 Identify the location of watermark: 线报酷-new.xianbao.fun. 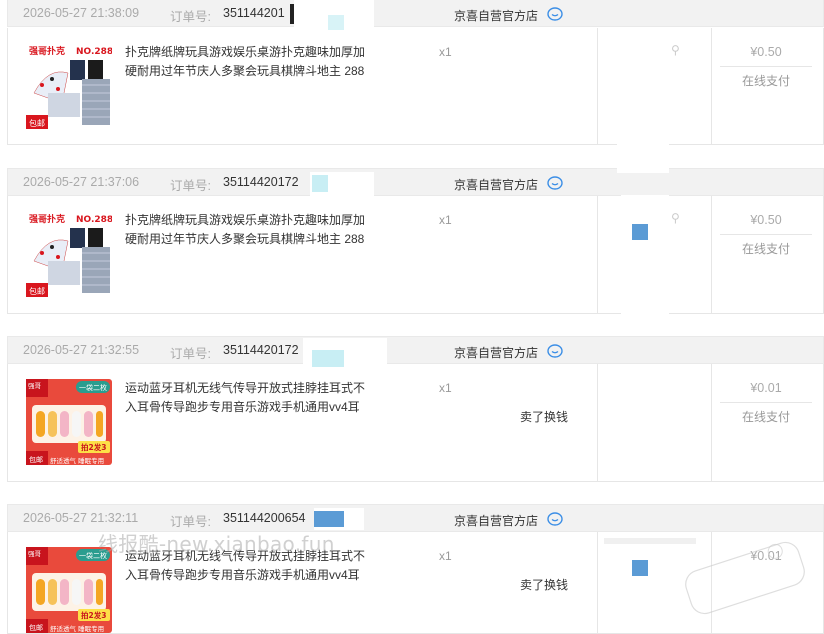
(216, 544).